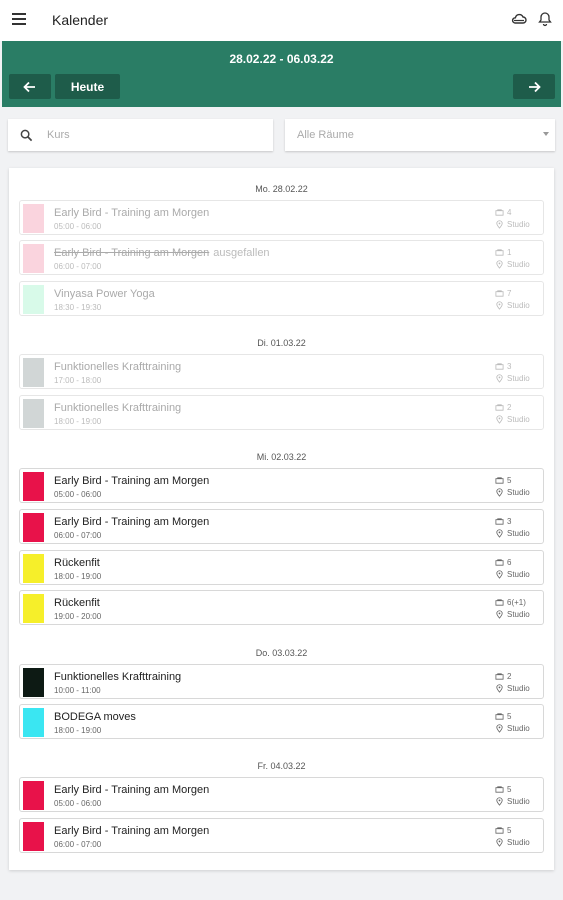 Image resolution: width=563 pixels, height=900 pixels. Describe the element at coordinates (420, 135) in the screenshot. I see `room-select: Alle Räume` at that location.